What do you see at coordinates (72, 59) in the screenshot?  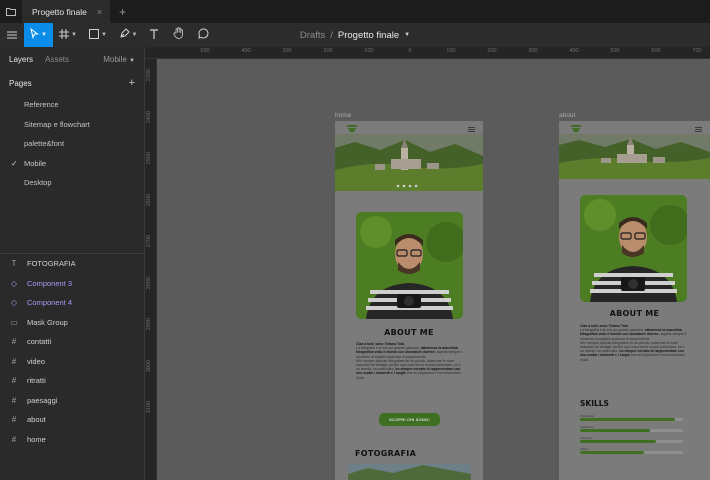 I see `panel-tabs: Layers Assets Mobile ▼` at bounding box center [72, 59].